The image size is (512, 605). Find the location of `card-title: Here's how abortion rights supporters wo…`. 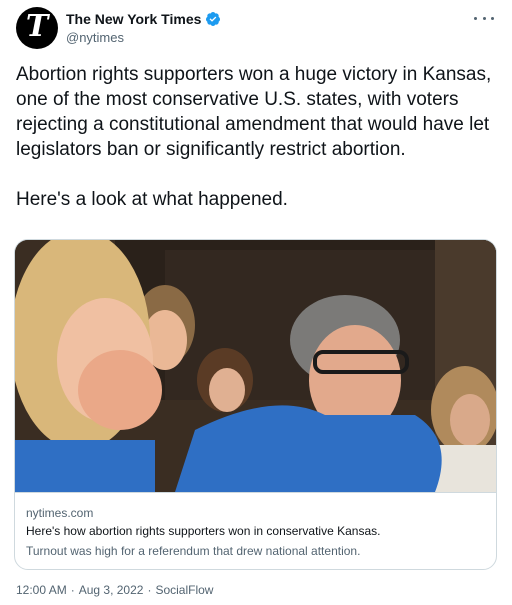

card-title: Here's how abortion rights supporters wo… is located at coordinates (203, 531).